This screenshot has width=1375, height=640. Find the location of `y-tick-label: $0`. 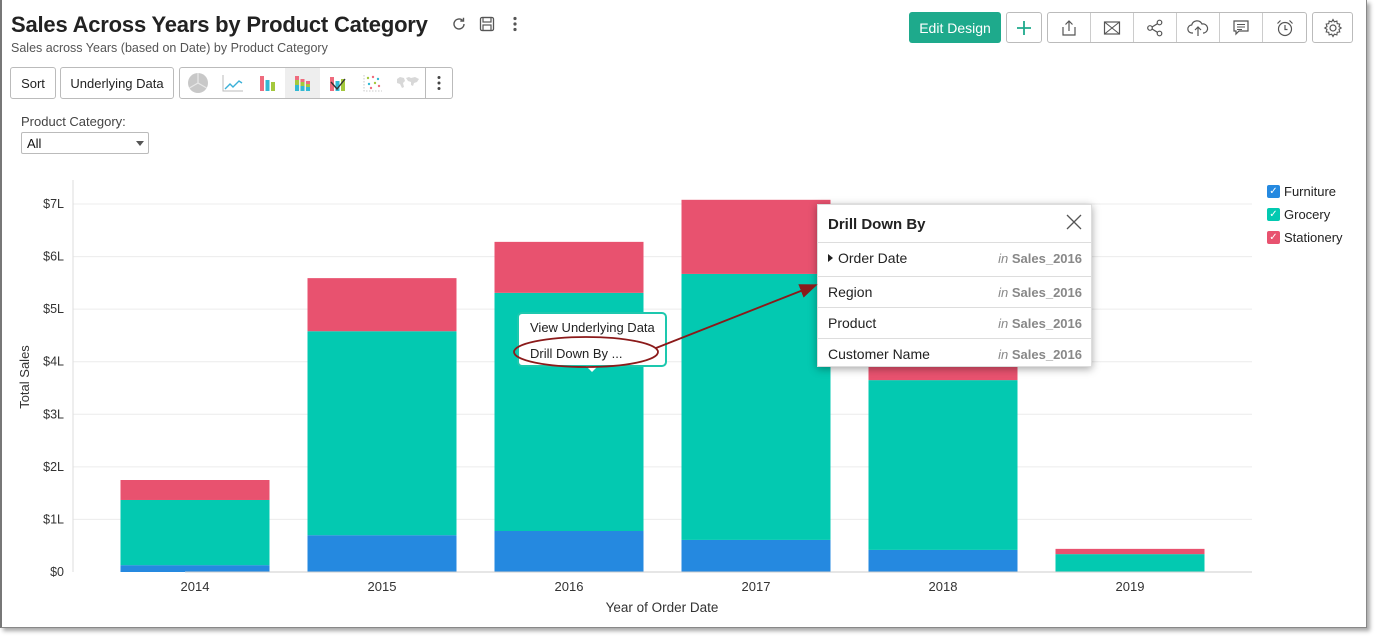

y-tick-label: $0 is located at coordinates (57, 572).